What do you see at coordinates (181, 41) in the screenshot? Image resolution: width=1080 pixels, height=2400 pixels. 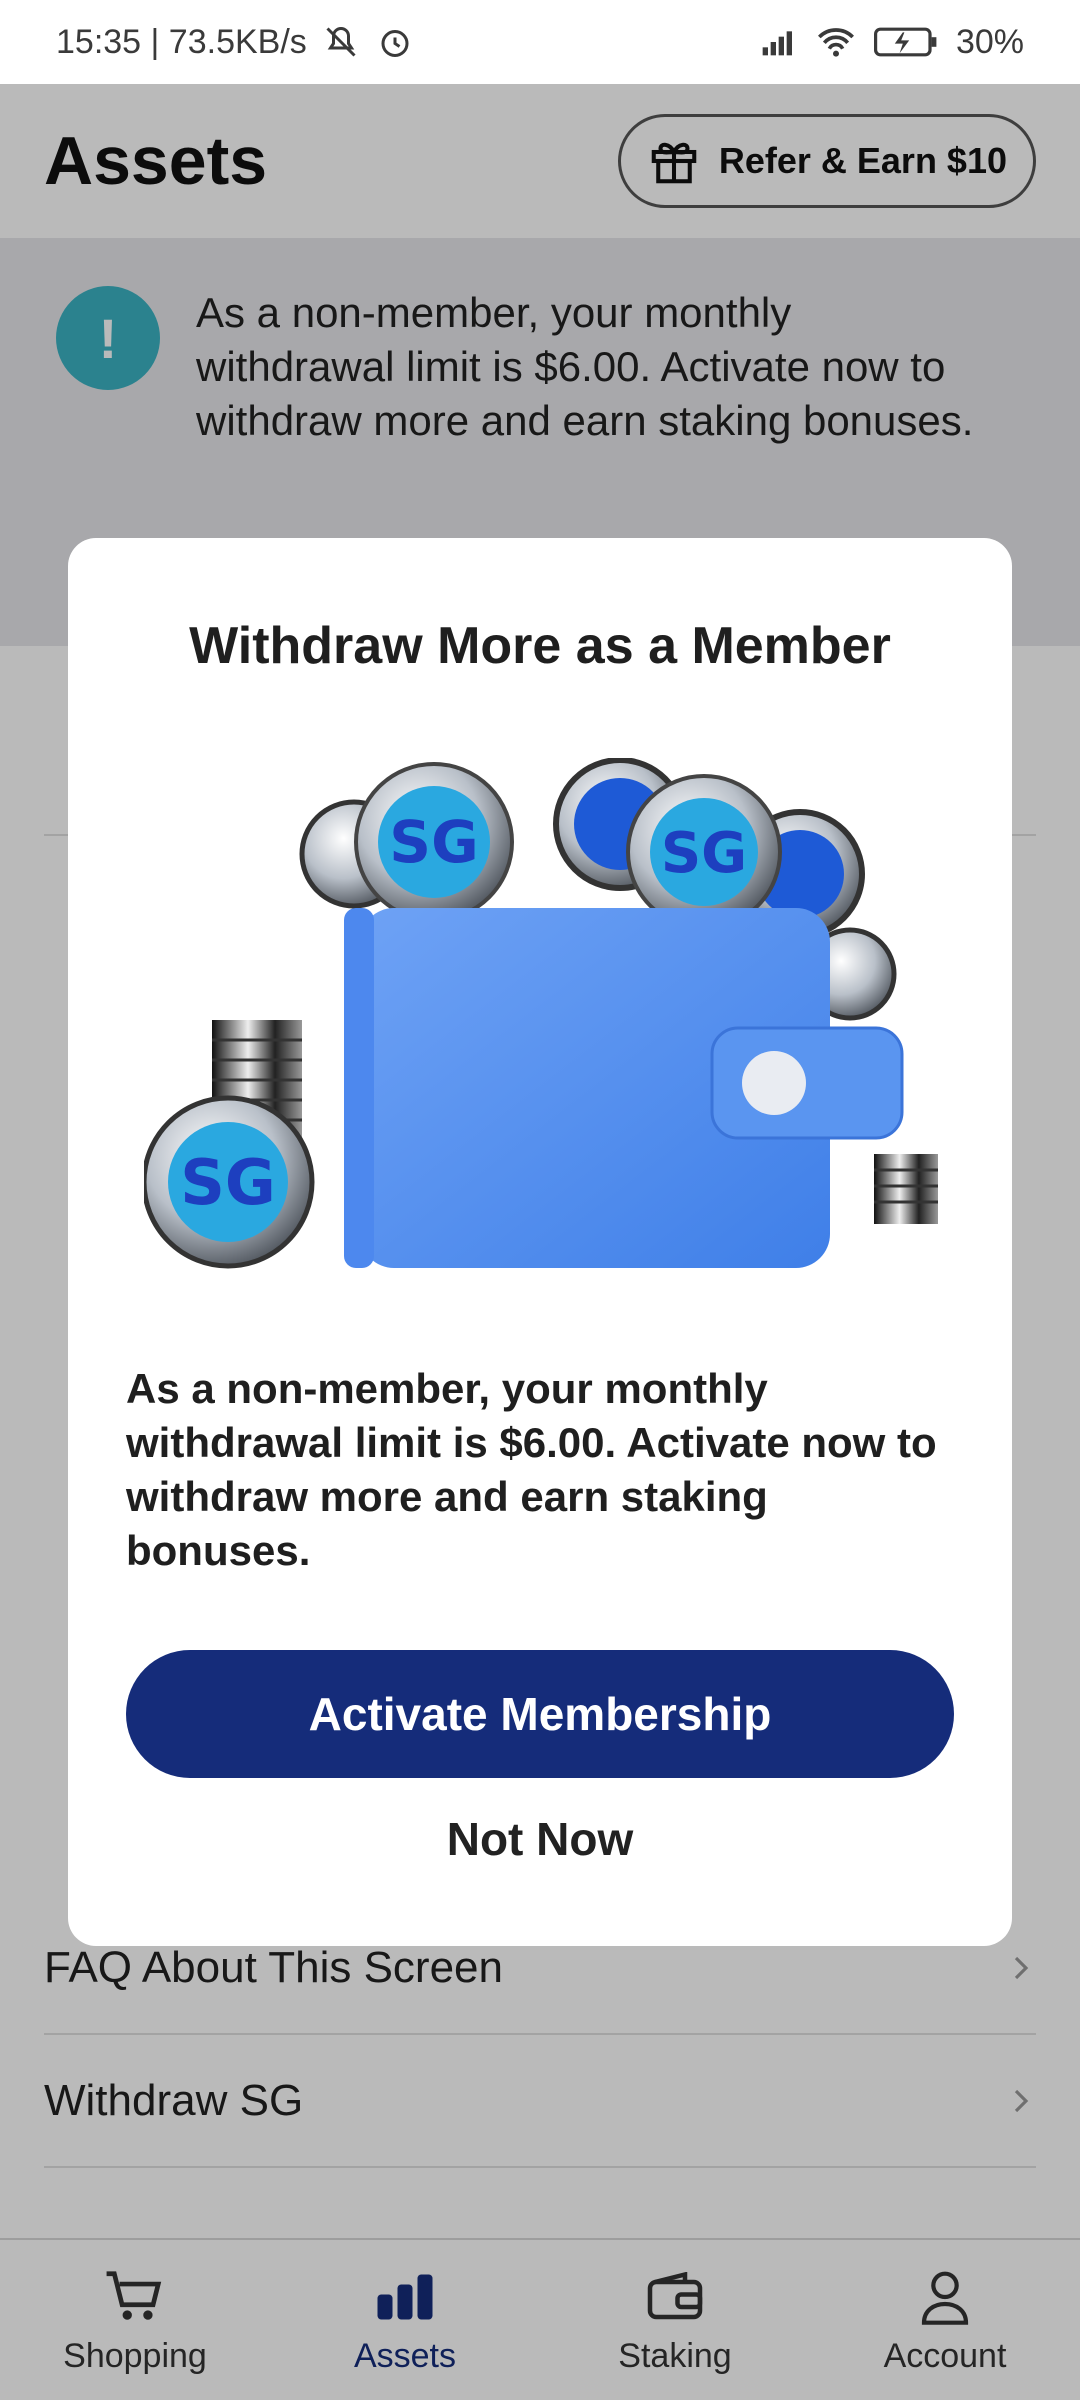 I see `status-time: 15:35 | 73.5KB/s` at bounding box center [181, 41].